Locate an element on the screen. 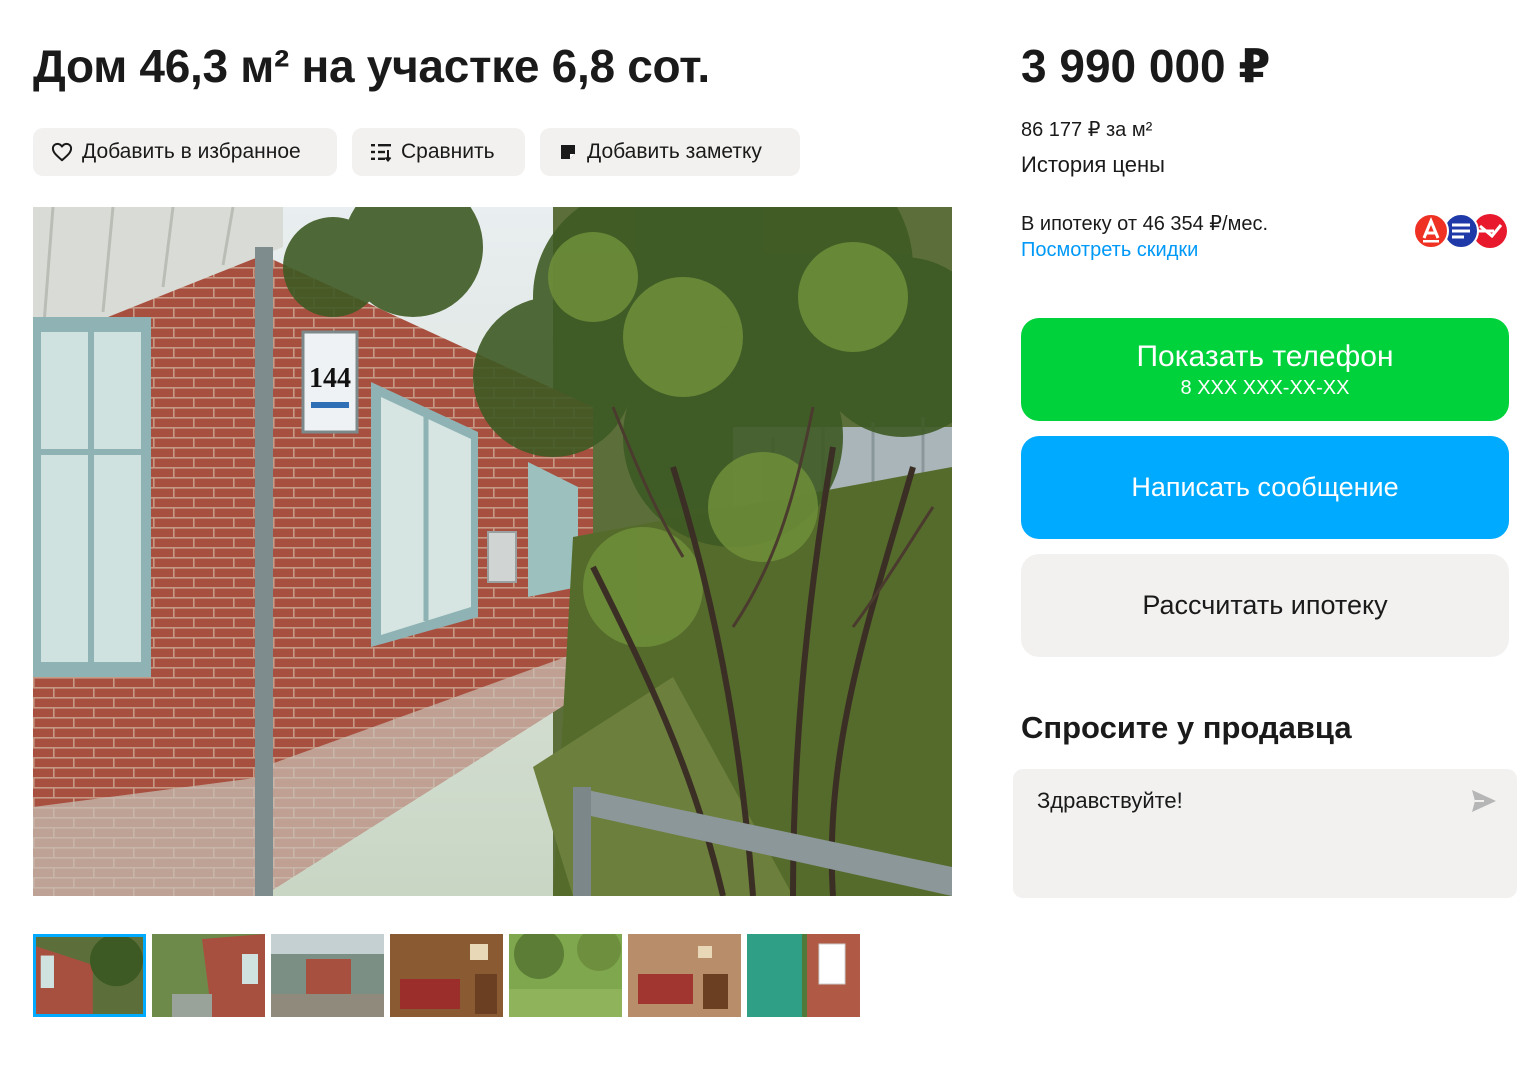  listing-title: Дом 46,3 м² на участке 6,8 сот. is located at coordinates (371, 66).